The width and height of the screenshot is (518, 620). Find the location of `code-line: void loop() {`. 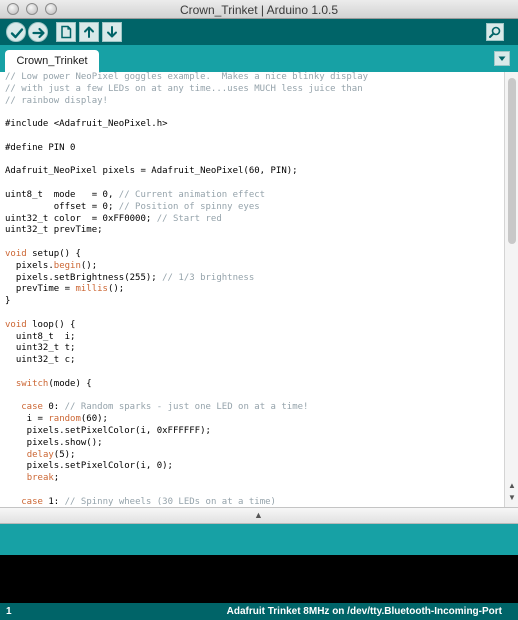

code-line: void loop() { is located at coordinates (40, 324).